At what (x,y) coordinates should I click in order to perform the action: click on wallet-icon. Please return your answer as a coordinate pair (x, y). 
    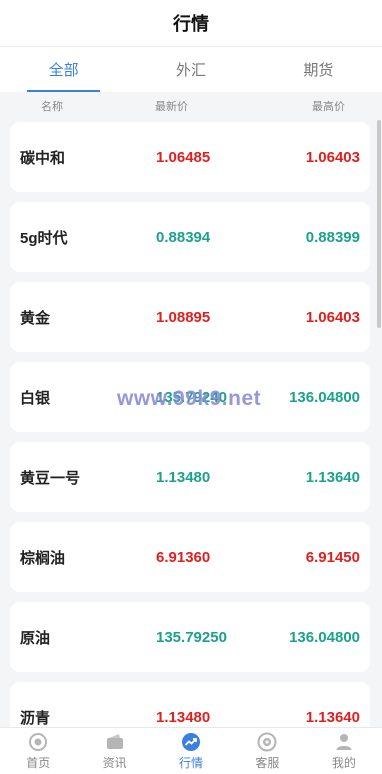
    Looking at the image, I should click on (114, 741).